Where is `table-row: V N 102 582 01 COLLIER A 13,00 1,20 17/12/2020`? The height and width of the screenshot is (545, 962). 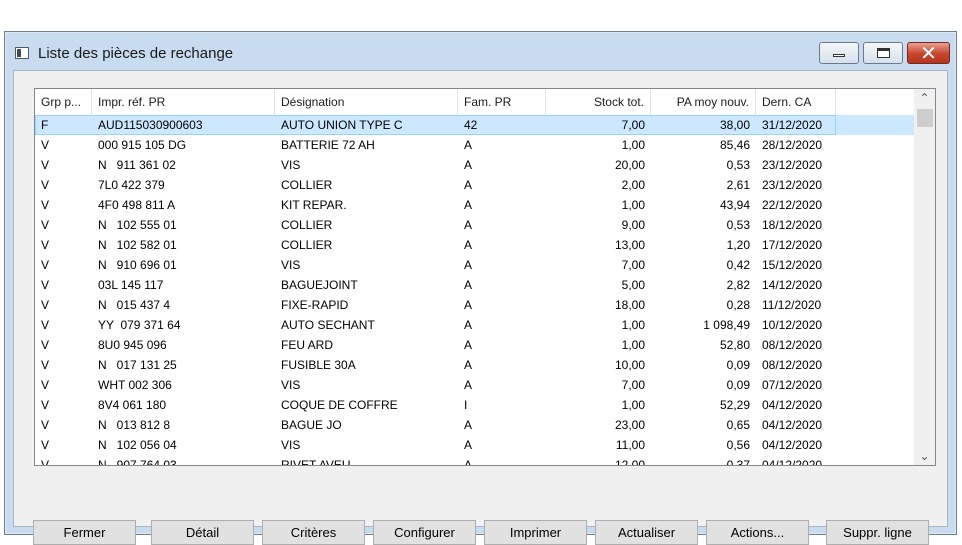
table-row: V N 102 582 01 COLLIER A 13,00 1,20 17/12/2020 is located at coordinates (475, 245).